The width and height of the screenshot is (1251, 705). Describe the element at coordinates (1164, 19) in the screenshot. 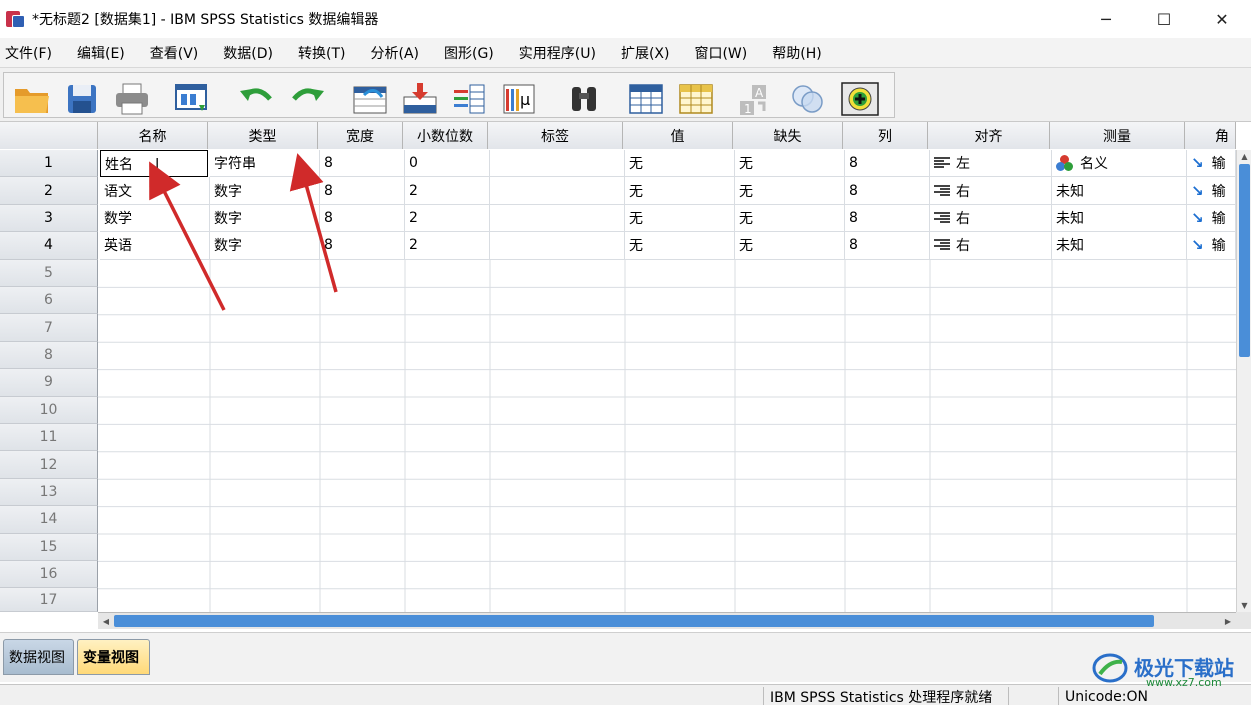

I see `maximize-button: ☐` at that location.